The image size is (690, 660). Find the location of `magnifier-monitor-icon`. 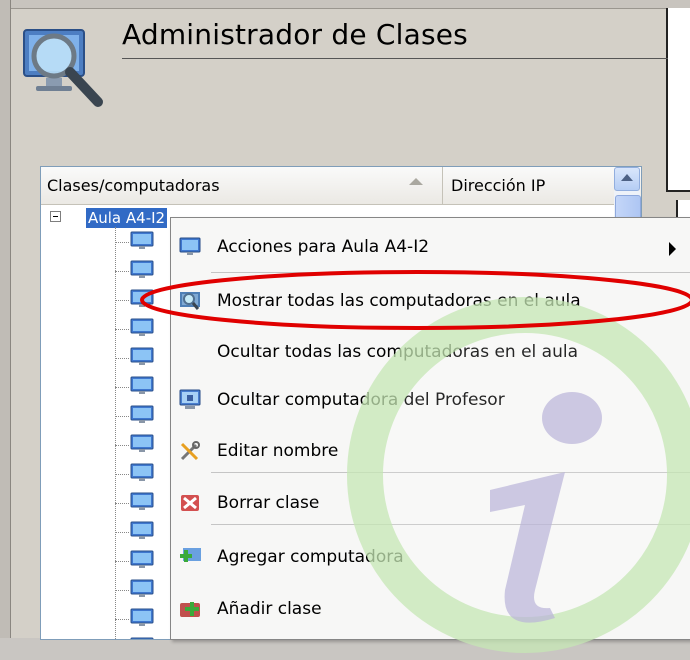

magnifier-monitor-icon is located at coordinates (63, 68).